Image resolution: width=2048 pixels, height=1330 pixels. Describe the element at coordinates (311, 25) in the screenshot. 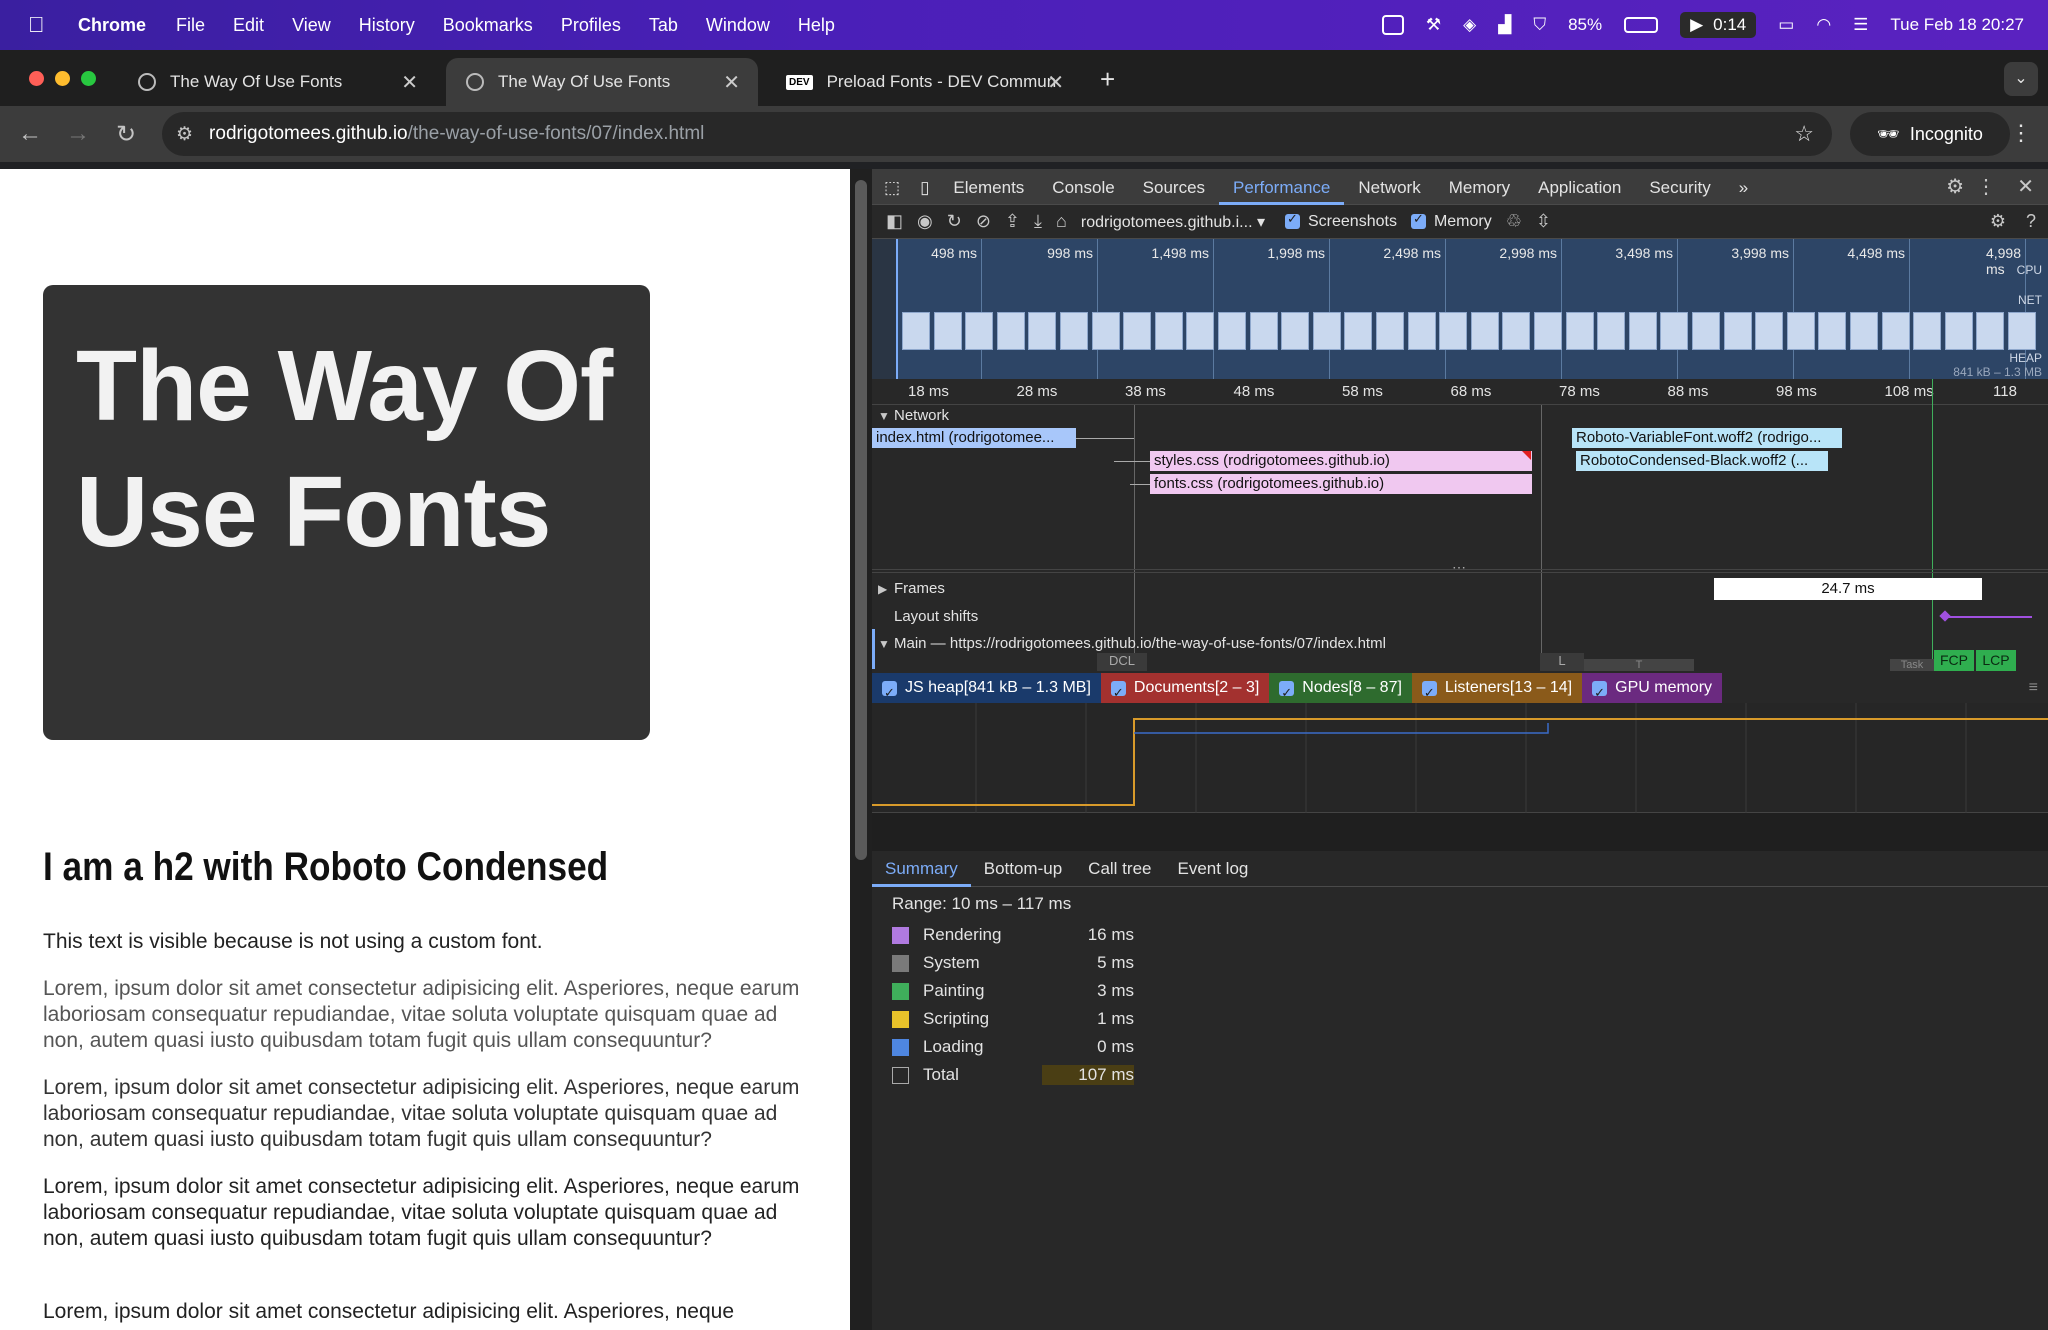

I see `menu-view: View` at that location.